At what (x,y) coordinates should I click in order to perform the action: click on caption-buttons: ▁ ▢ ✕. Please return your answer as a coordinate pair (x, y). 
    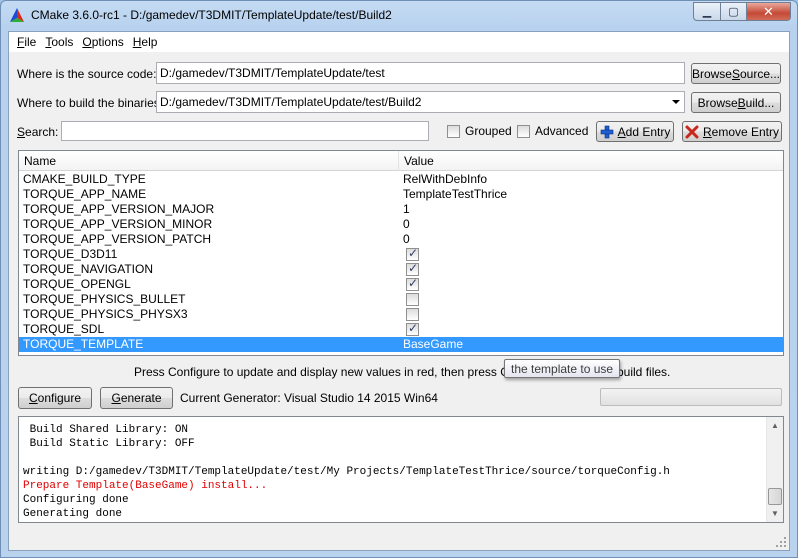
    Looking at the image, I should click on (742, 11).